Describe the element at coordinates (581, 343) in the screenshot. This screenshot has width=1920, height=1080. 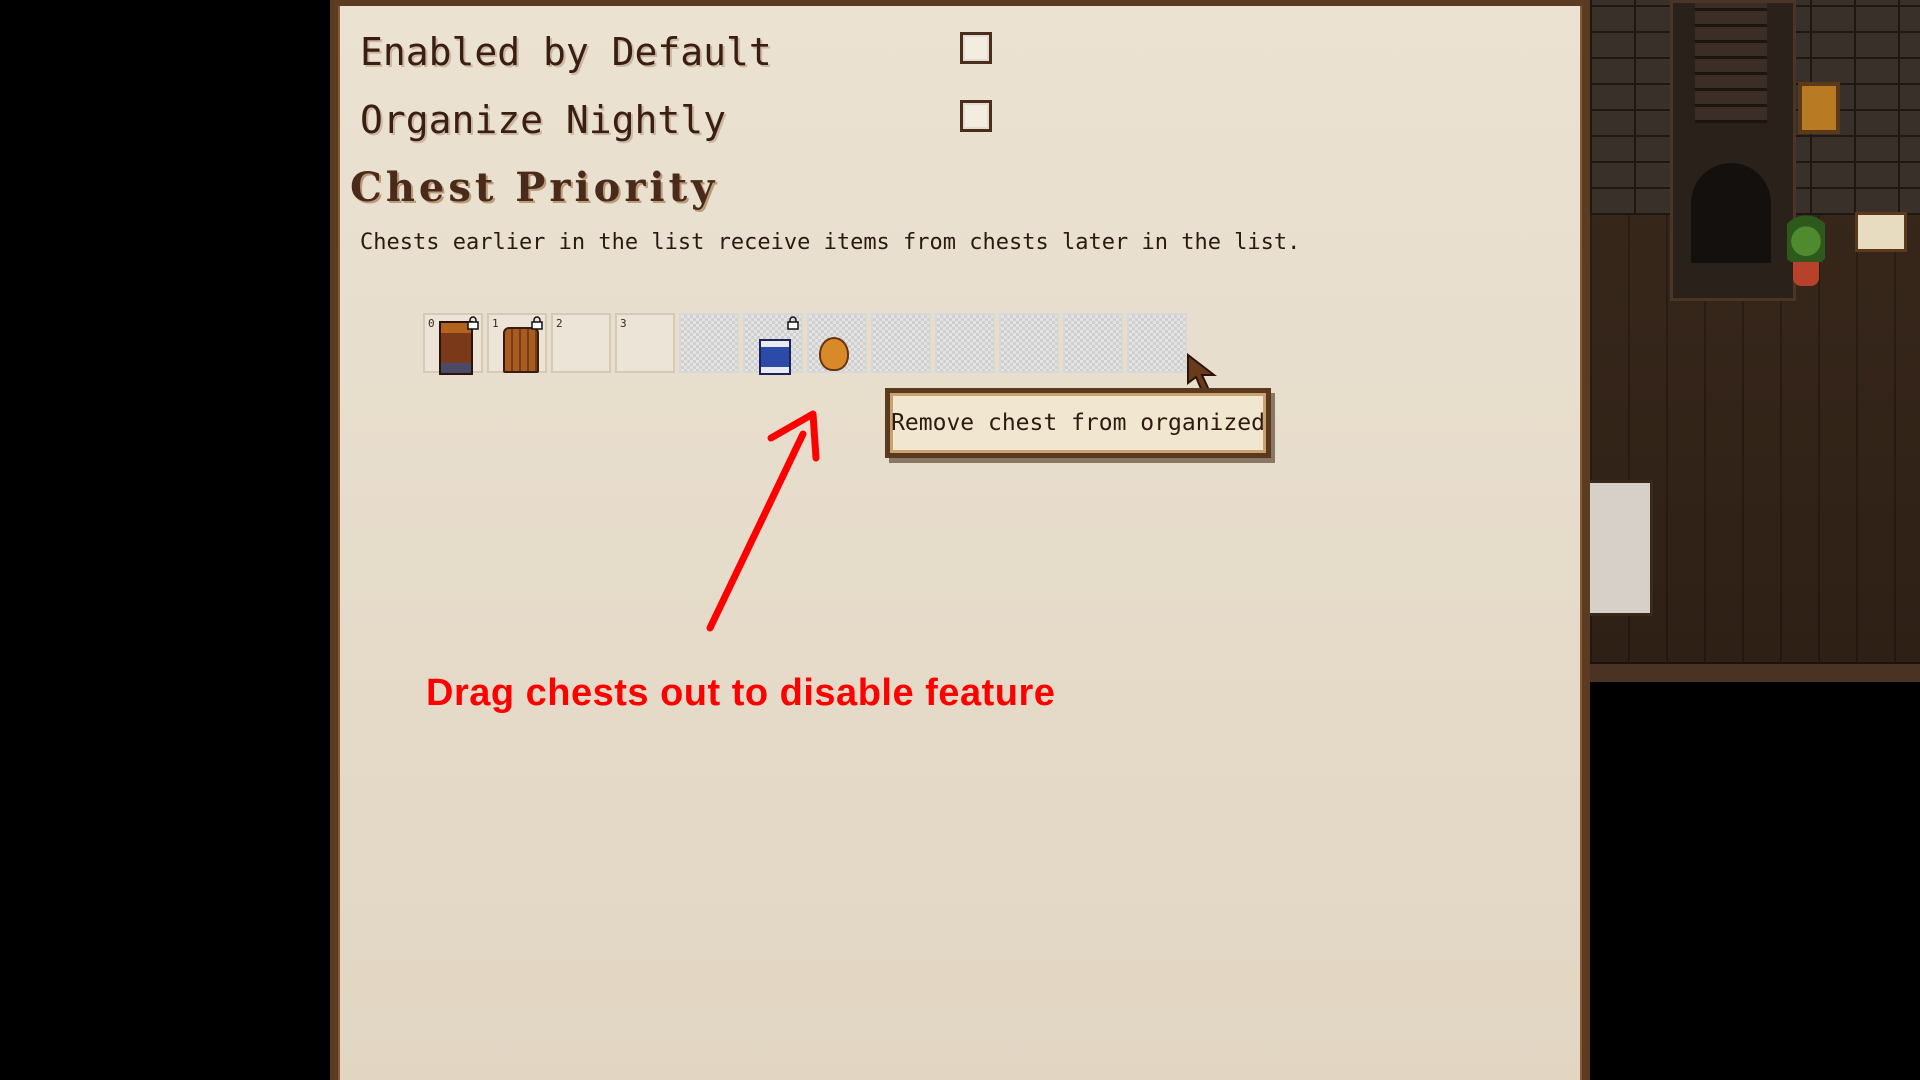
I see `chest-slot-2: 2` at that location.